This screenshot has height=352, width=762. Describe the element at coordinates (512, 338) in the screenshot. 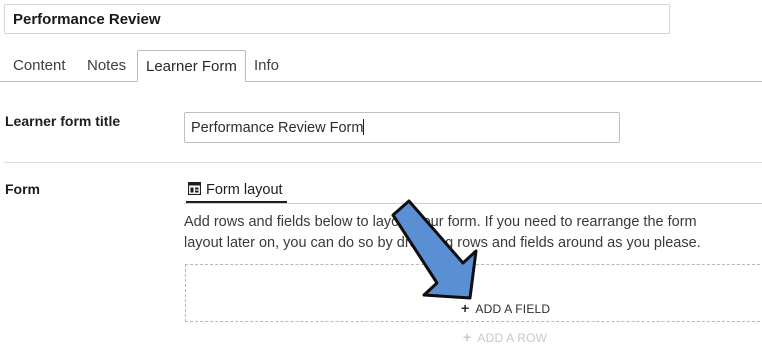

I see `add-row-label: ADD A ROW` at that location.